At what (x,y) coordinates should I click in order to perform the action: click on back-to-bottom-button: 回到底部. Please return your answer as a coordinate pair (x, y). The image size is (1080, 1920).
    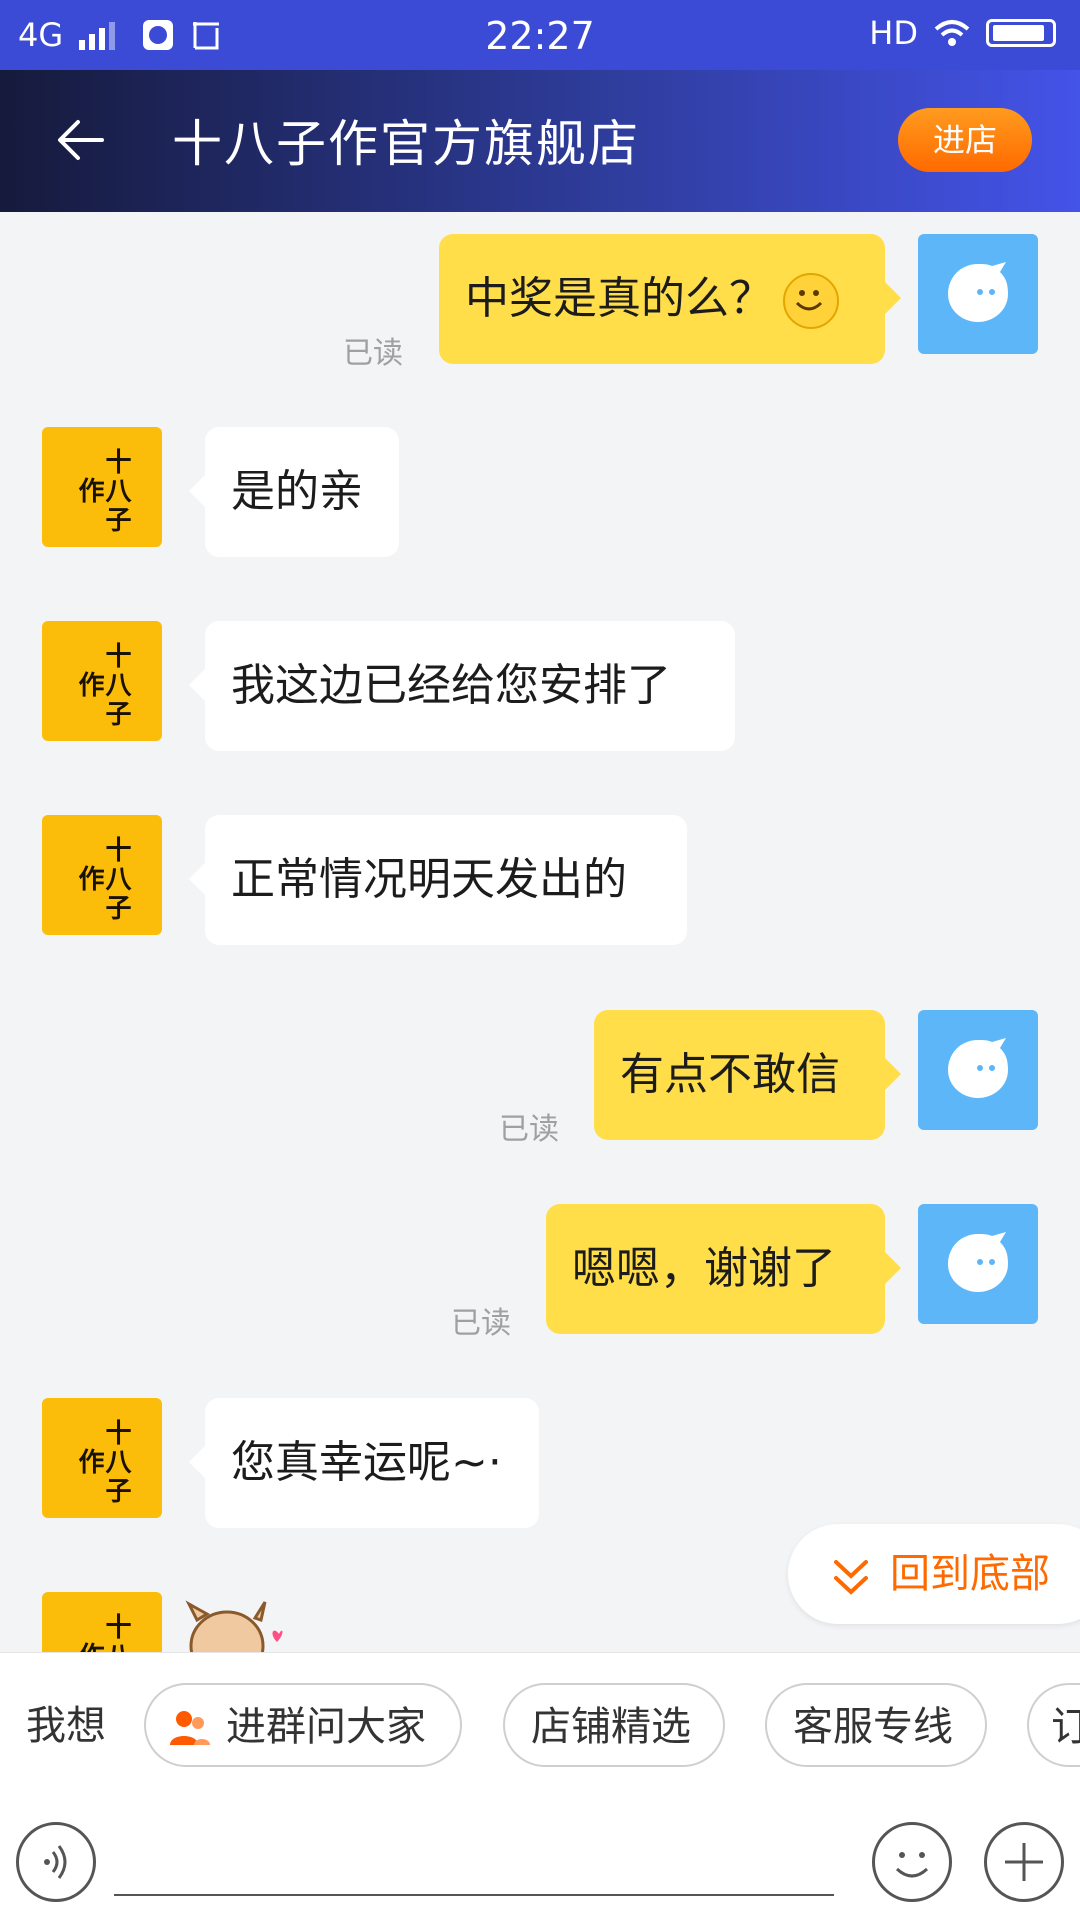
    Looking at the image, I should click on (934, 1574).